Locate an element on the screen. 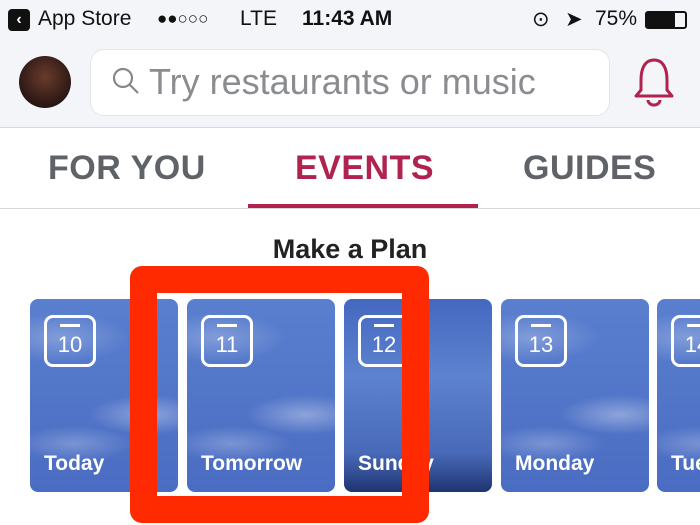  tab-for-you: FOR YOU is located at coordinates (127, 168).